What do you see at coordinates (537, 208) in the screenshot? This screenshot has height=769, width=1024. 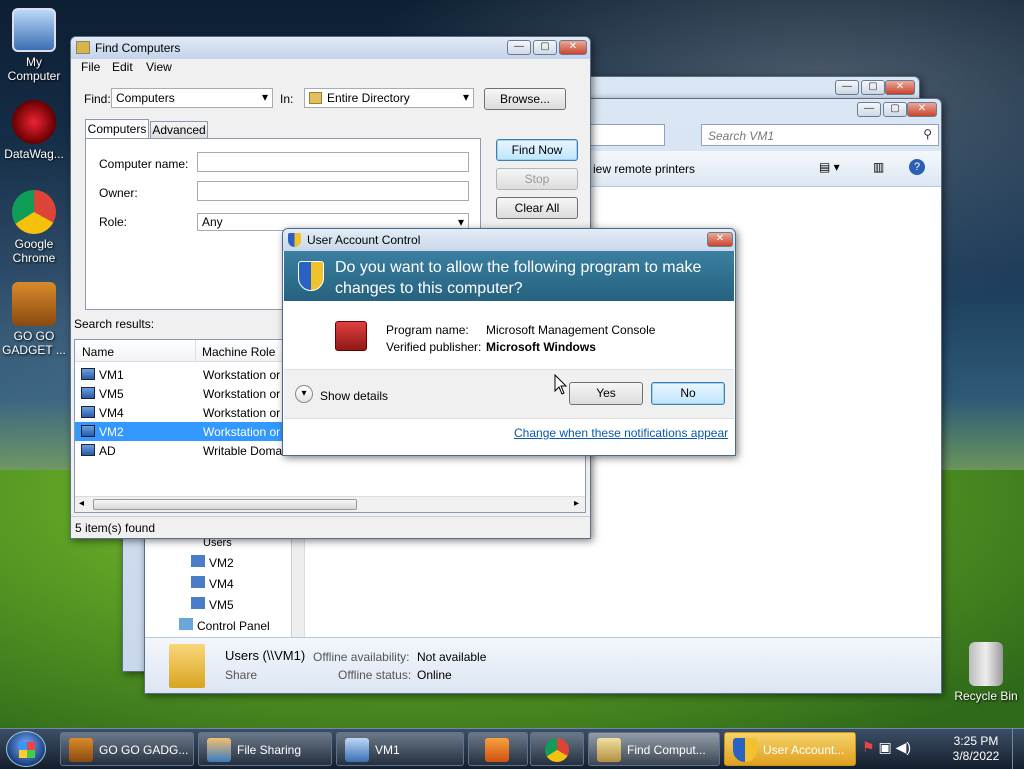 I see `clear-all-button: Clear All` at bounding box center [537, 208].